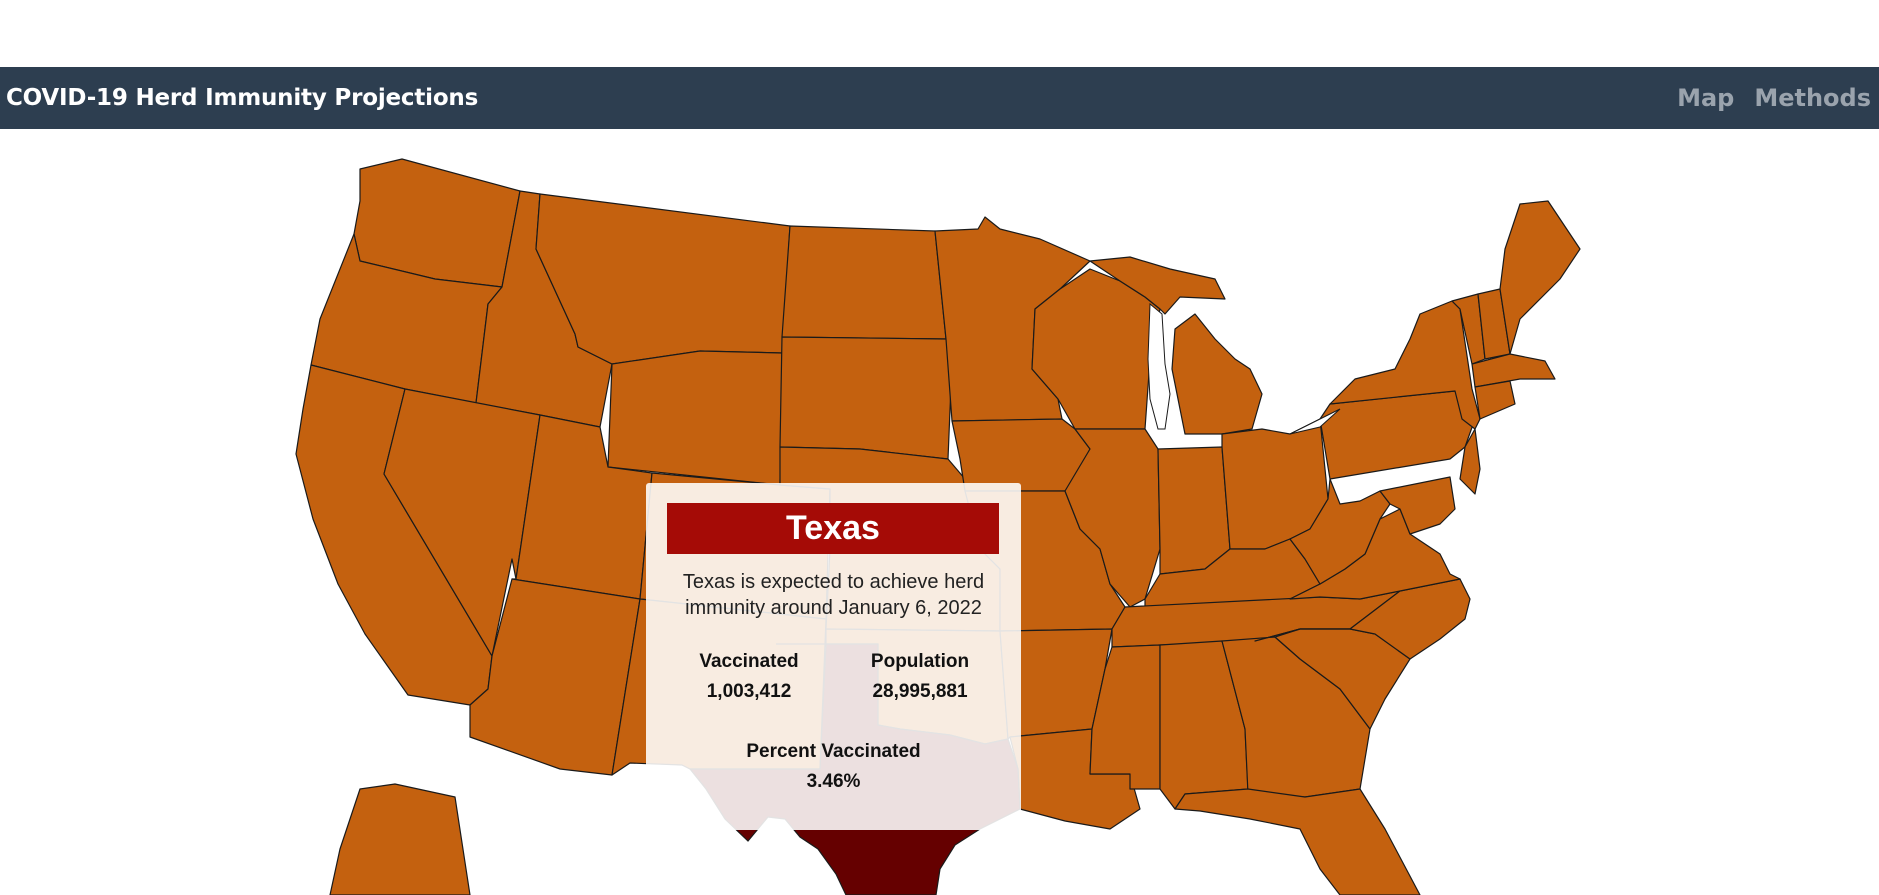  I want to click on app-title: COVID-19 Herd Immunity Projections, so click(242, 98).